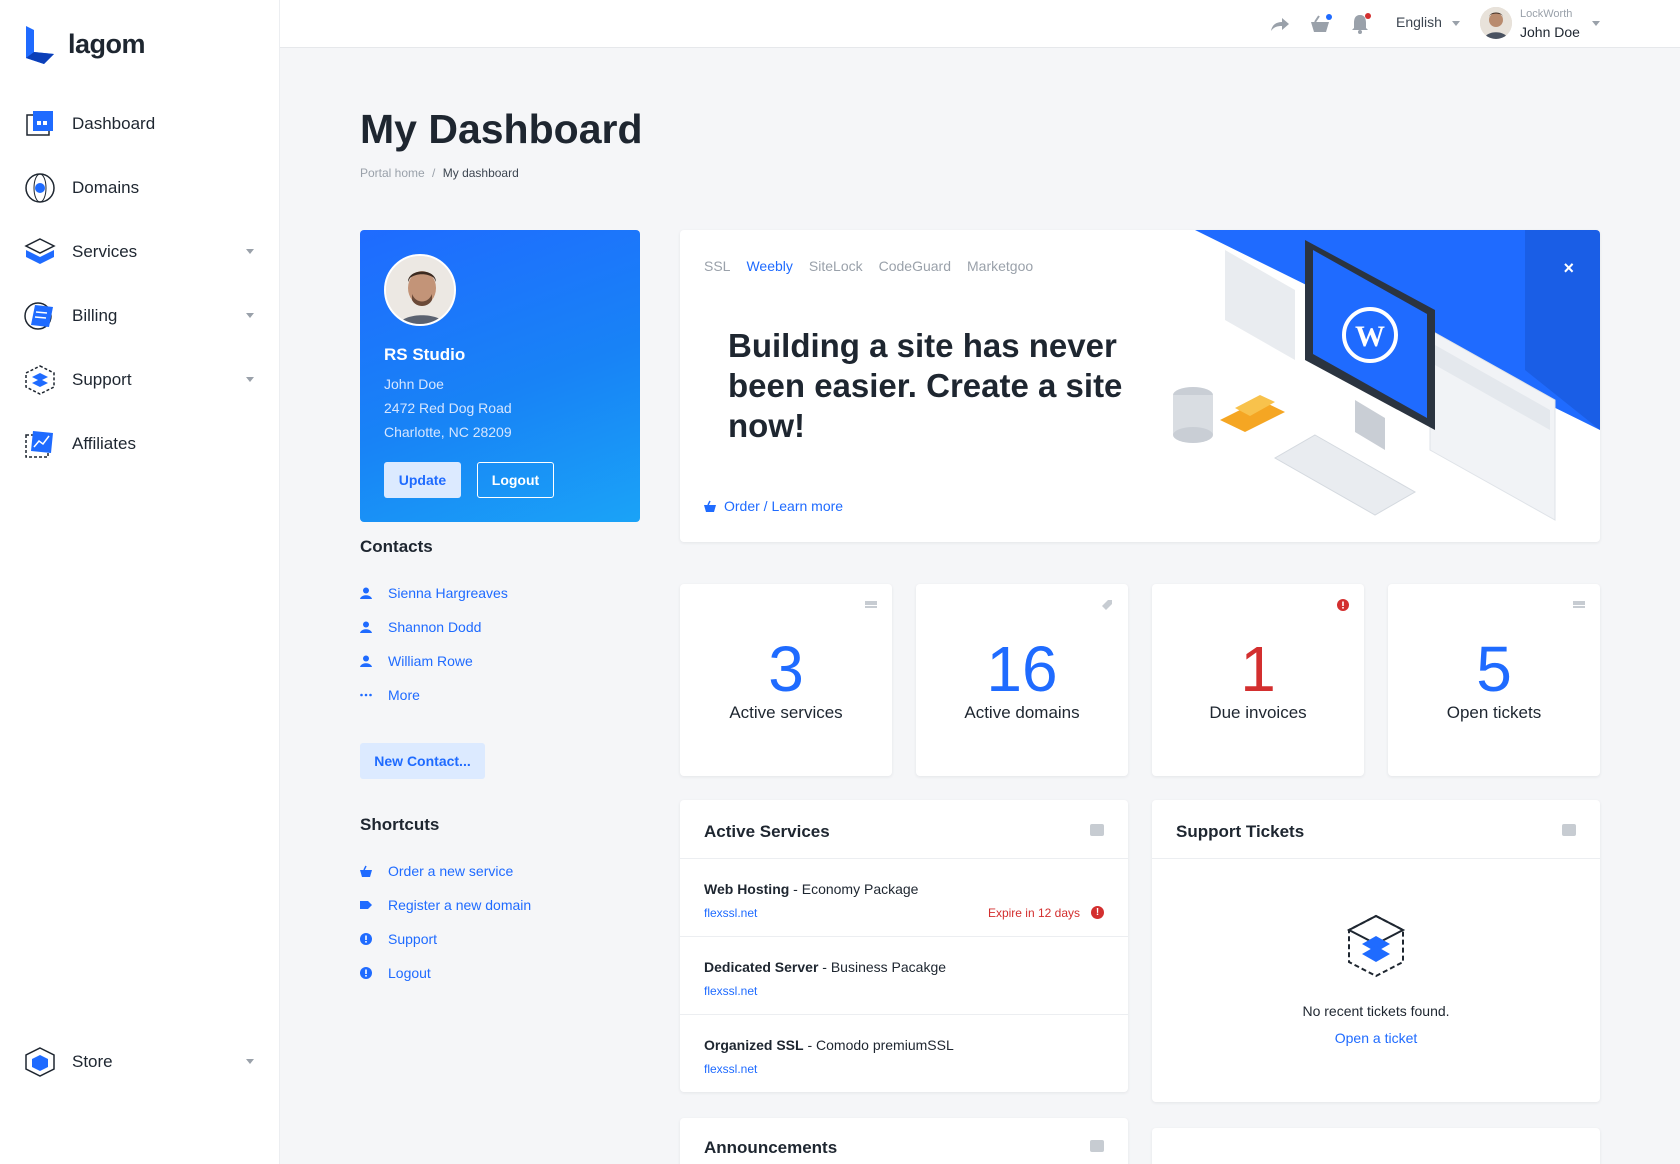 Image resolution: width=1680 pixels, height=1164 pixels. What do you see at coordinates (1376, 1146) in the screenshot?
I see `secondary-panel` at bounding box center [1376, 1146].